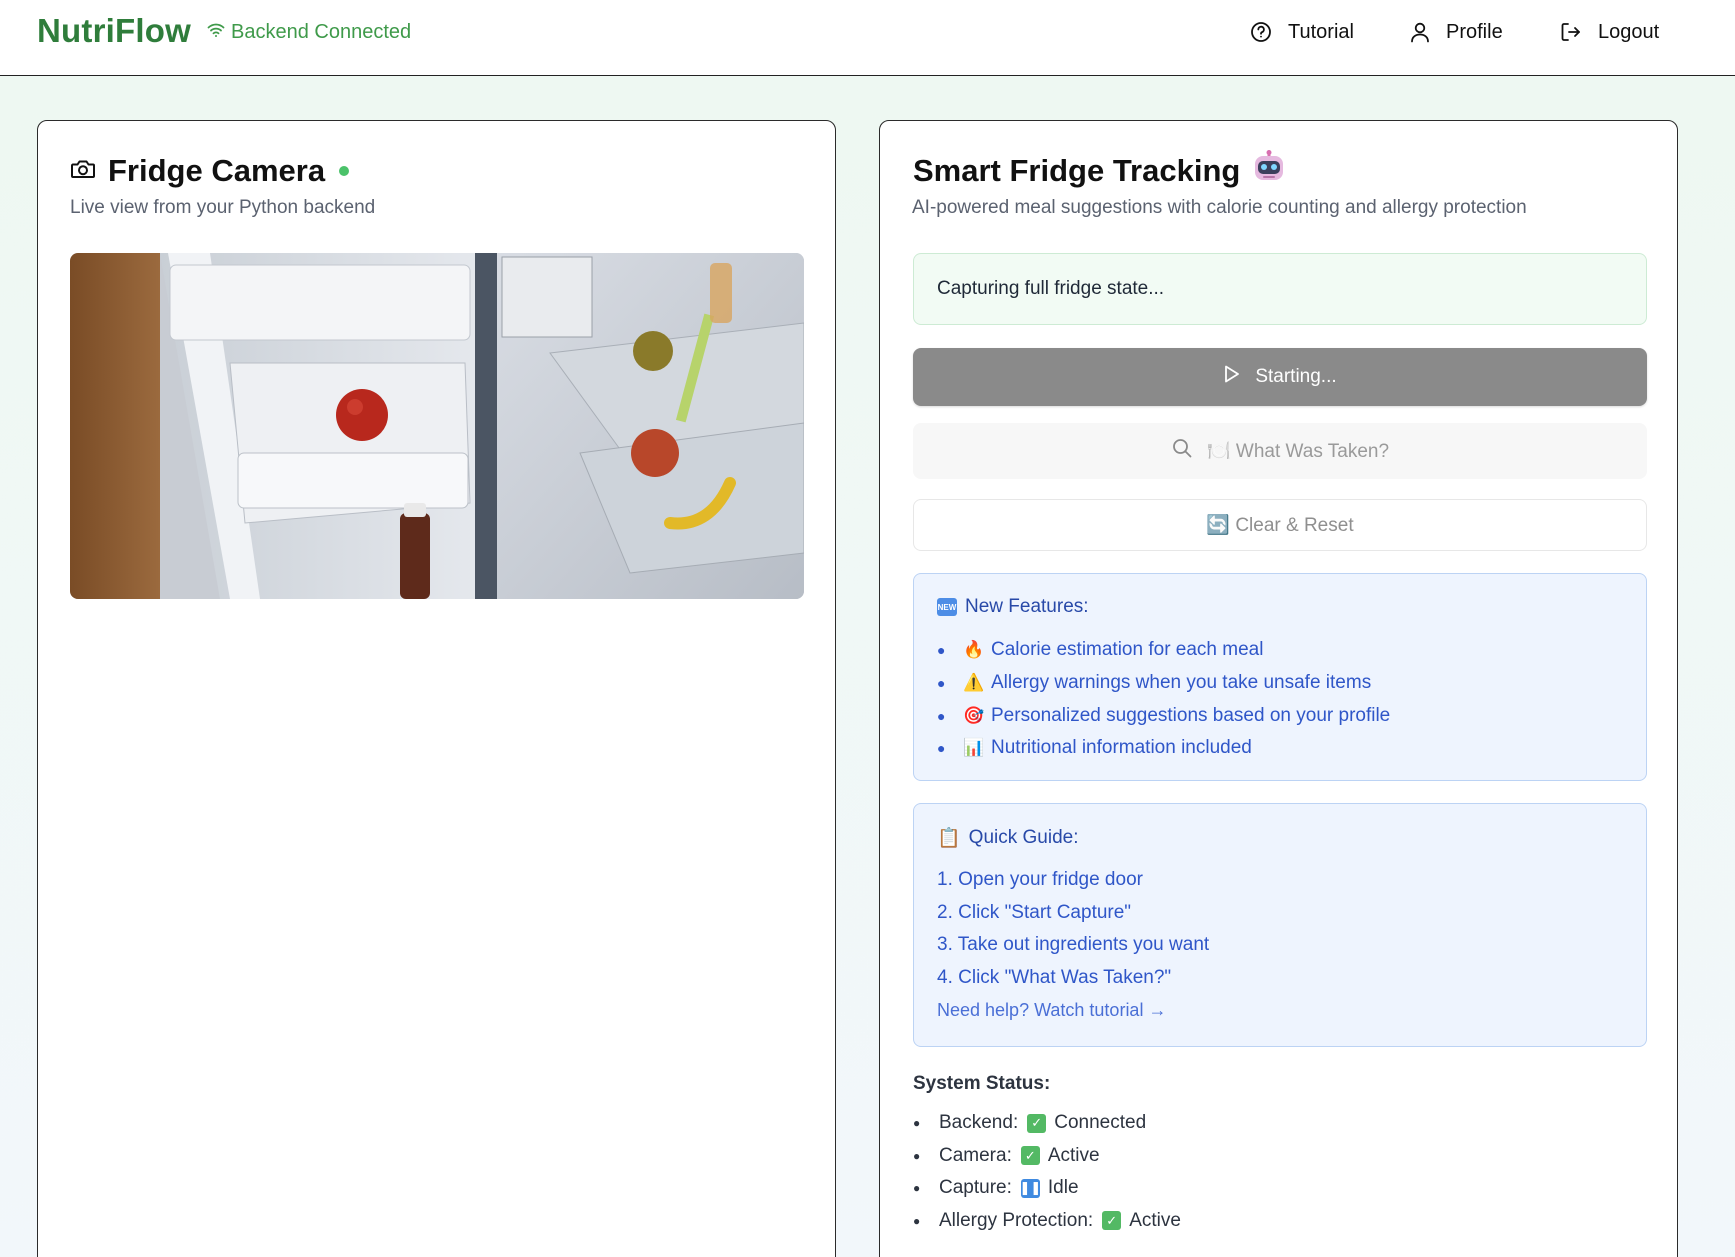  I want to click on profile-button: Profile, so click(1456, 32).